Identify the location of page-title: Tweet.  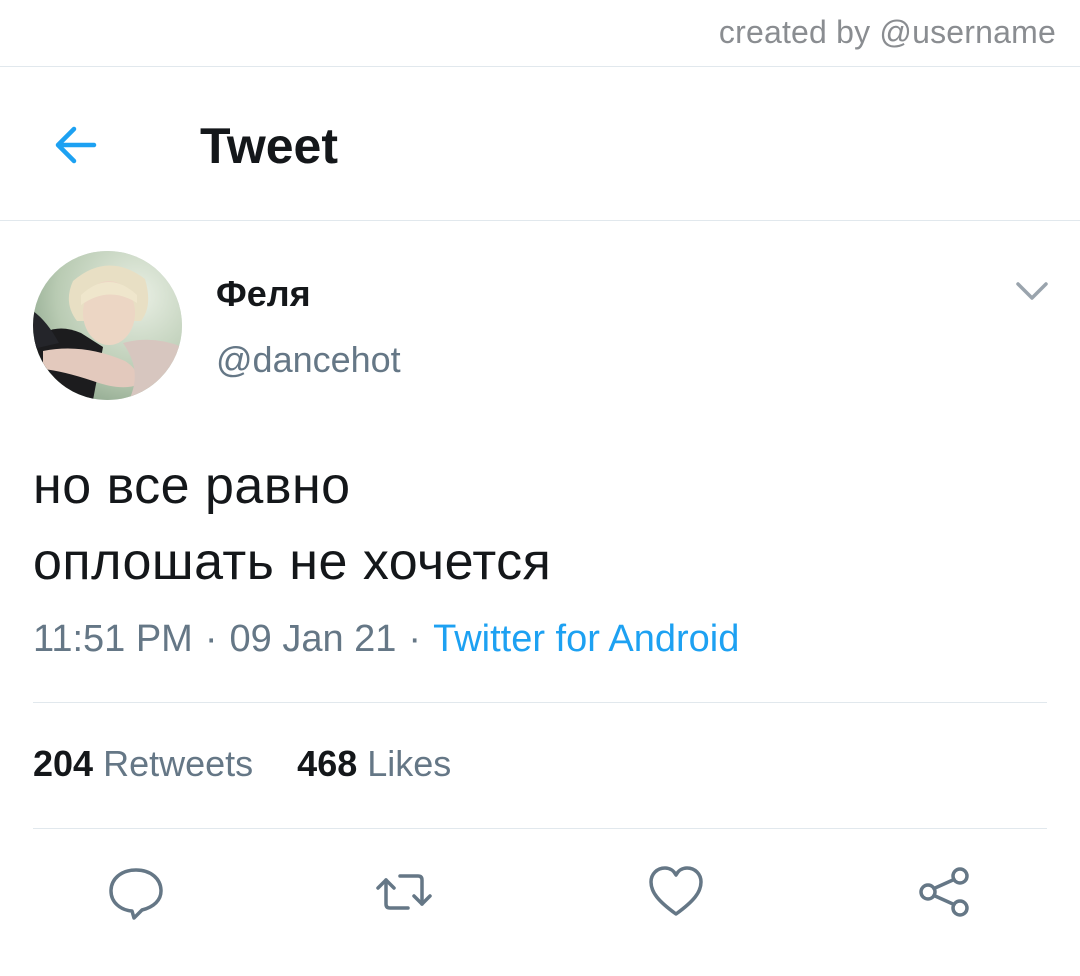
(269, 146).